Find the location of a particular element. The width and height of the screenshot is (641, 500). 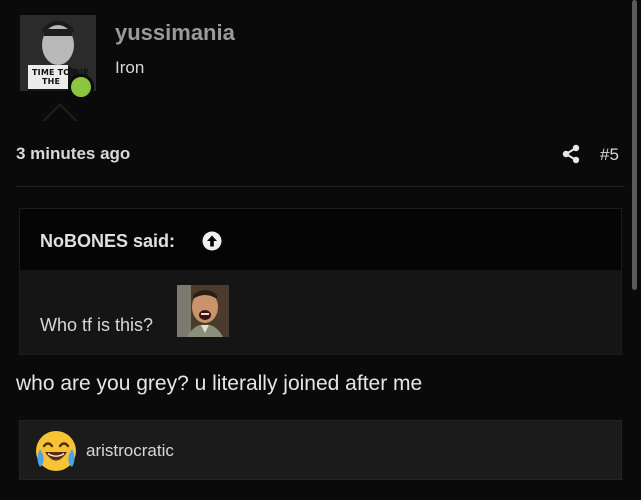

user-title: Iron is located at coordinates (130, 67).